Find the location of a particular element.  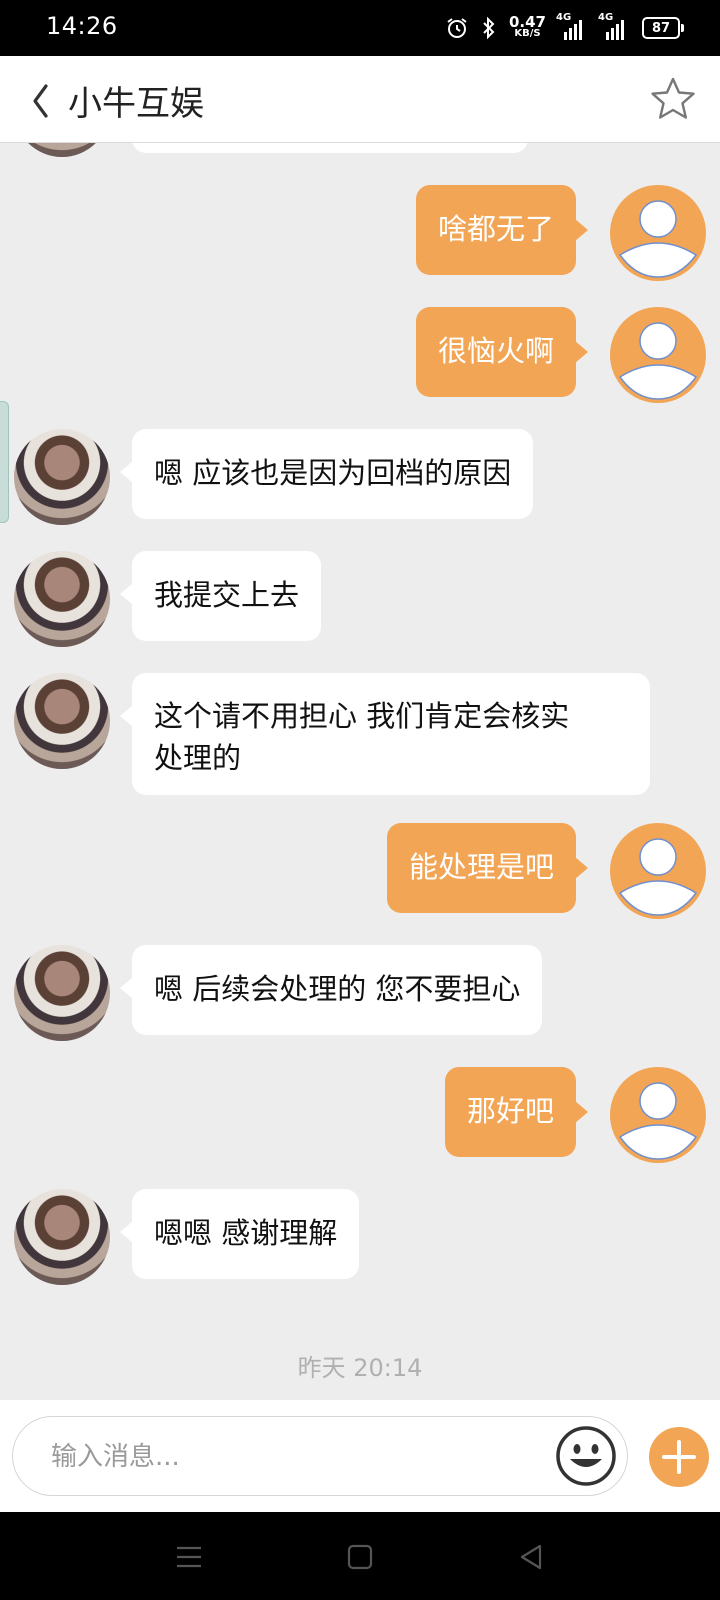

page-title: 小牛互娱 is located at coordinates (136, 104).